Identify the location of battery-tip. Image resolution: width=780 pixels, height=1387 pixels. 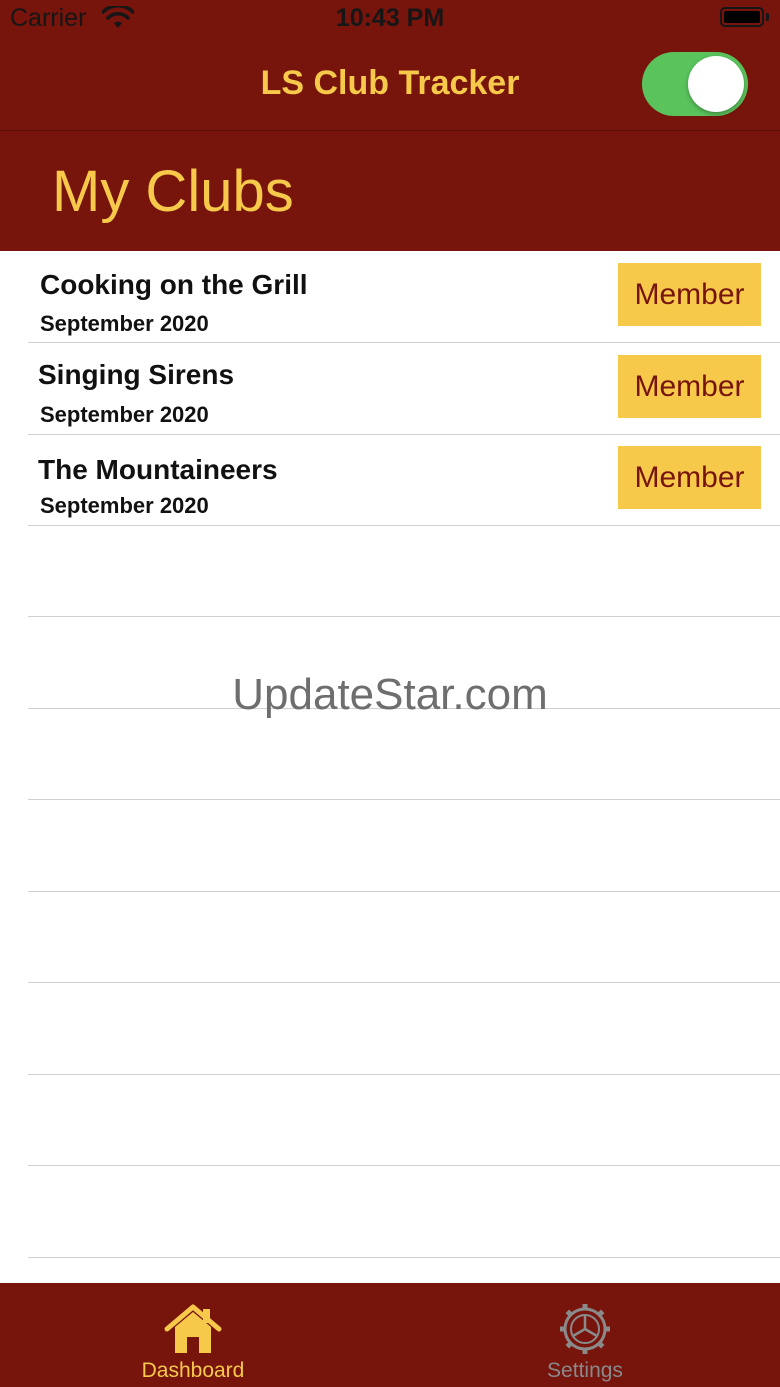
(767, 17).